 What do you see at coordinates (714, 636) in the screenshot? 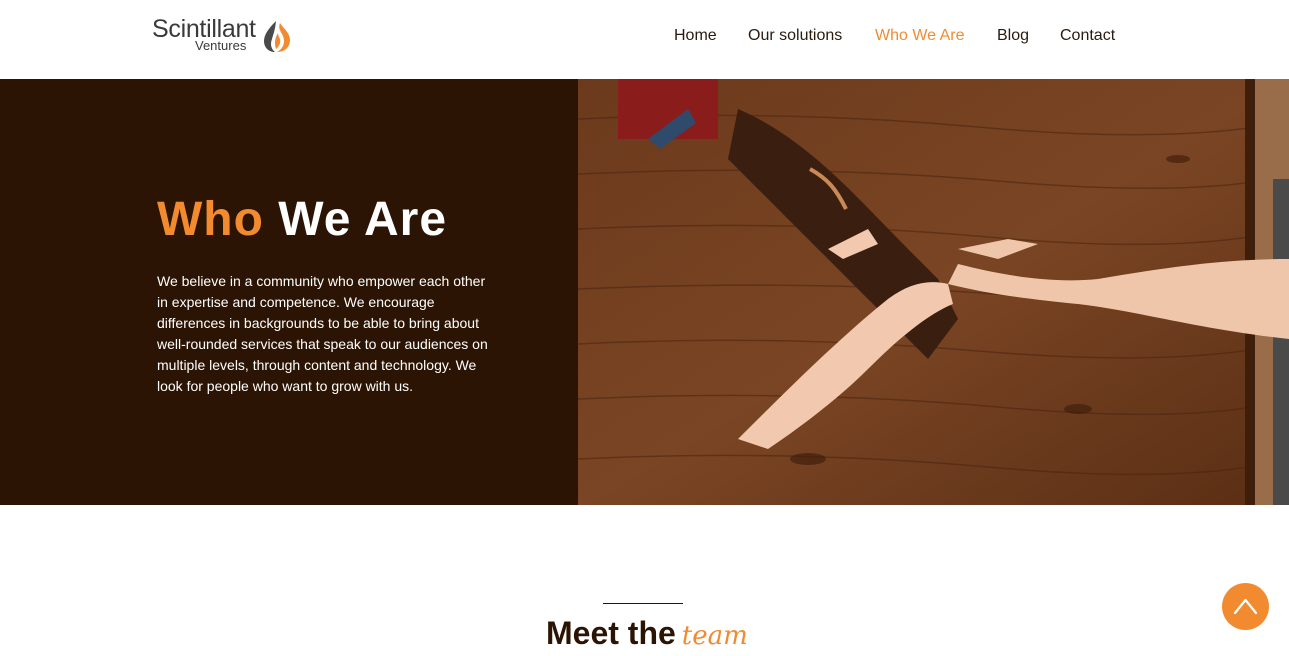
I see `team-heading-script: team` at bounding box center [714, 636].